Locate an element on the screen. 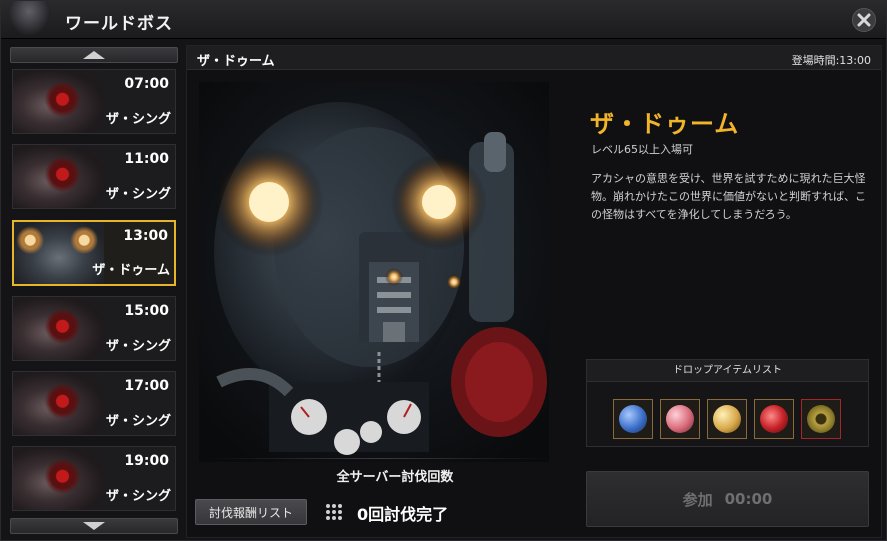  scroll-up-button is located at coordinates (94, 55).